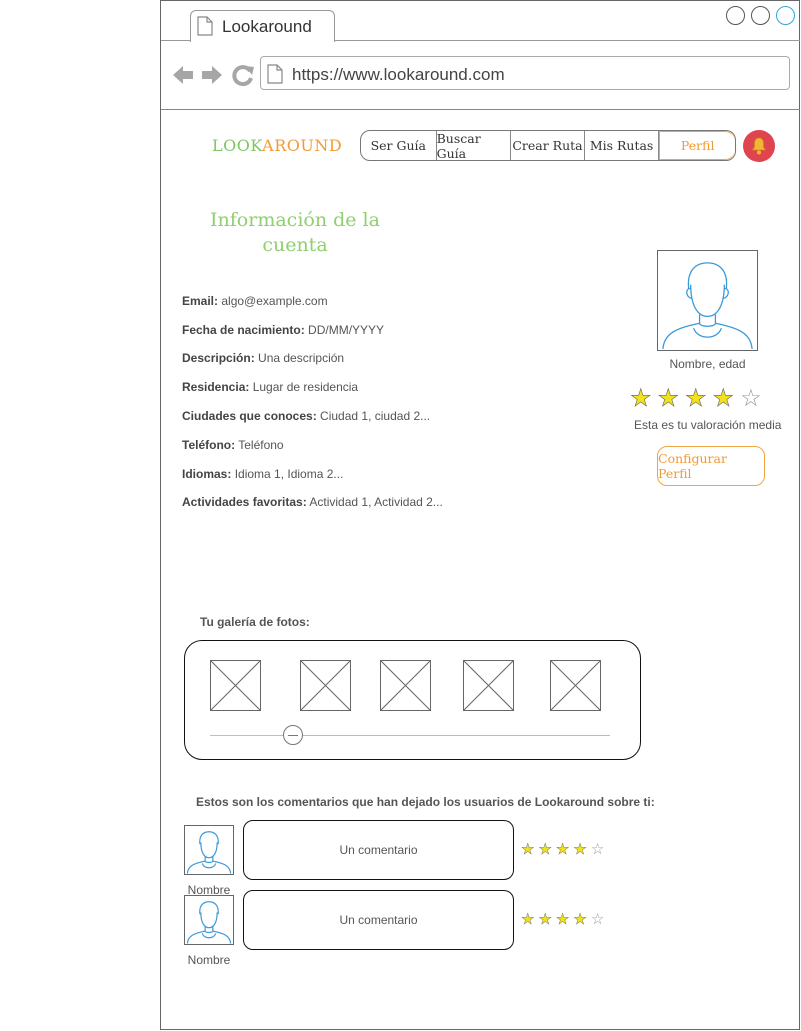 The image size is (801, 1031). What do you see at coordinates (346, 330) in the screenshot?
I see `info-value: DD/MM/YYYY` at bounding box center [346, 330].